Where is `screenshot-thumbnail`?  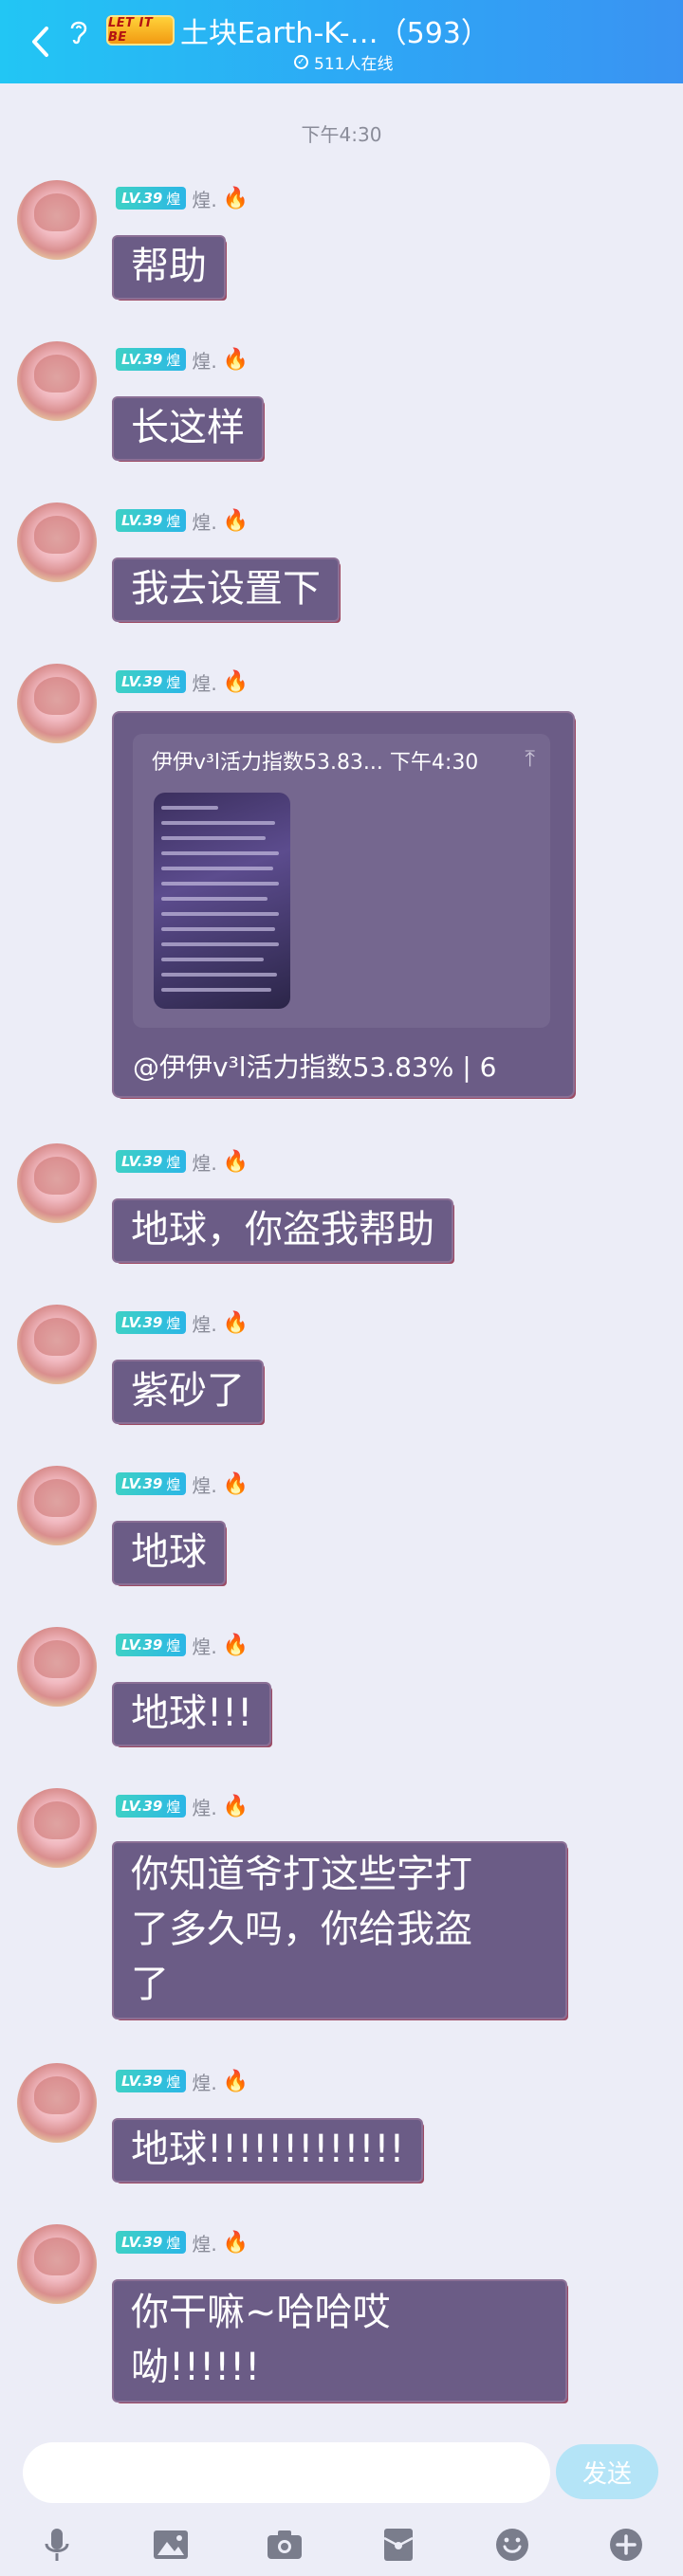 screenshot-thumbnail is located at coordinates (222, 901).